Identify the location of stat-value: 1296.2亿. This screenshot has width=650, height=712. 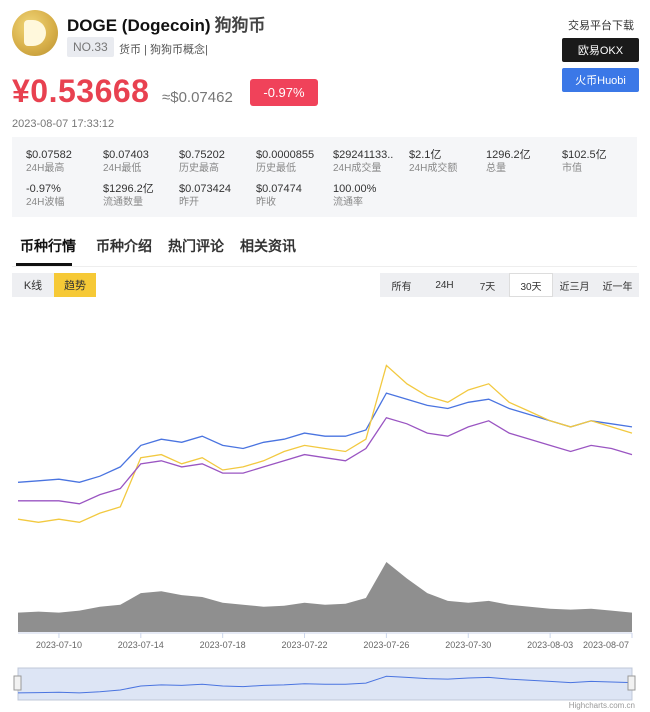
(508, 155).